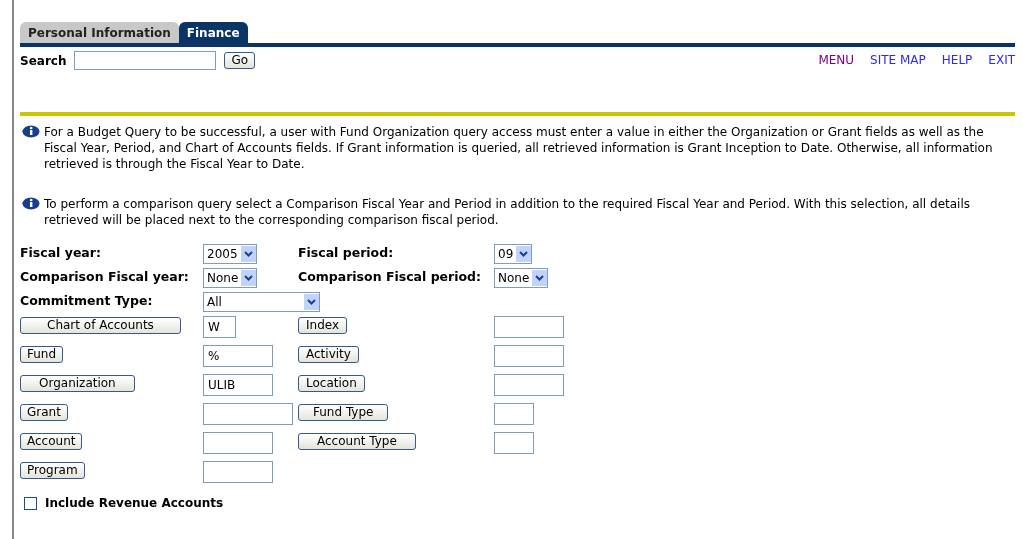 This screenshot has width=1023, height=539. What do you see at coordinates (219, 327) in the screenshot?
I see `input-field: W` at bounding box center [219, 327].